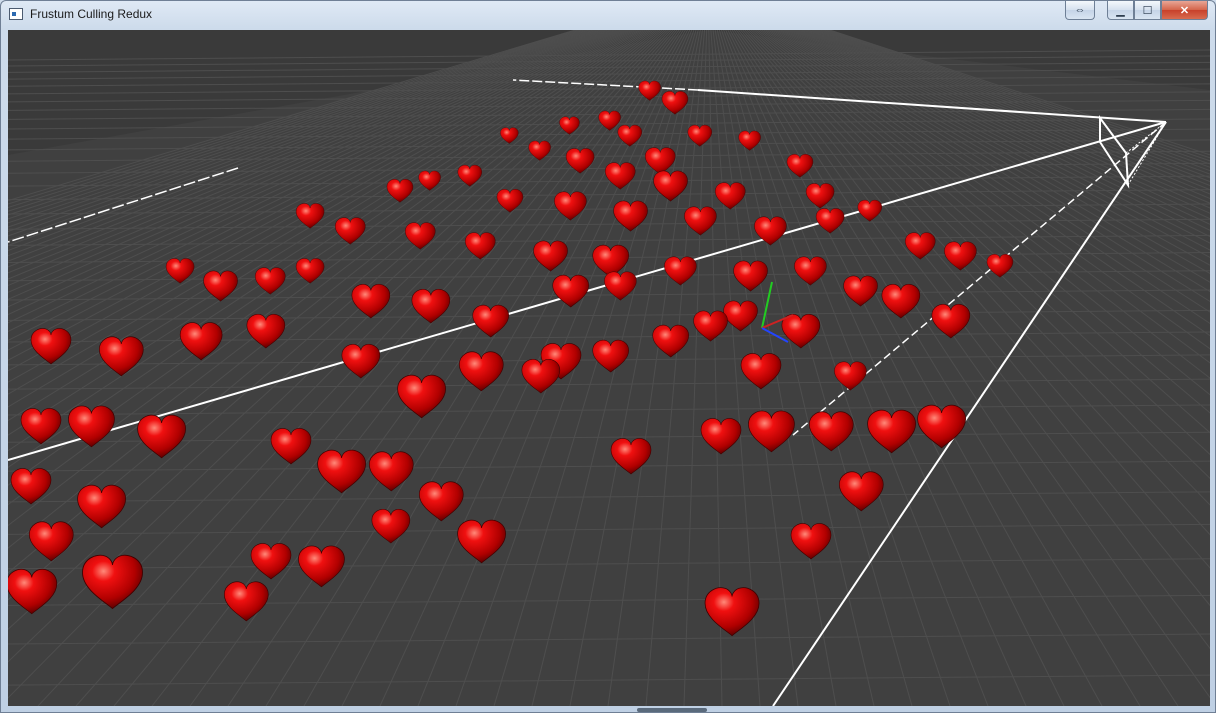 Image resolution: width=1216 pixels, height=713 pixels. I want to click on window-title: Frustum Culling Redux, so click(91, 14).